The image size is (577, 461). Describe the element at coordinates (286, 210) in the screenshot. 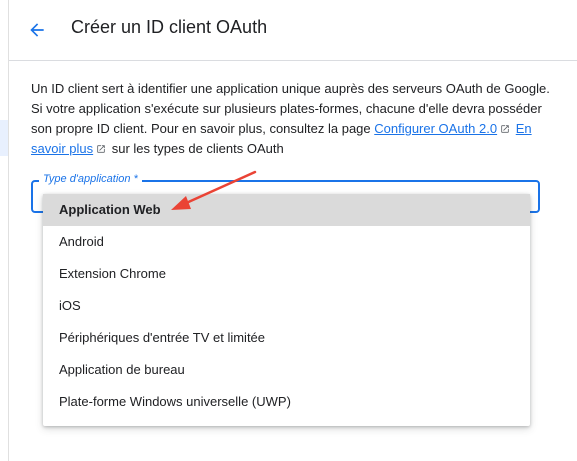

I see `option-application-web: Application Web` at that location.